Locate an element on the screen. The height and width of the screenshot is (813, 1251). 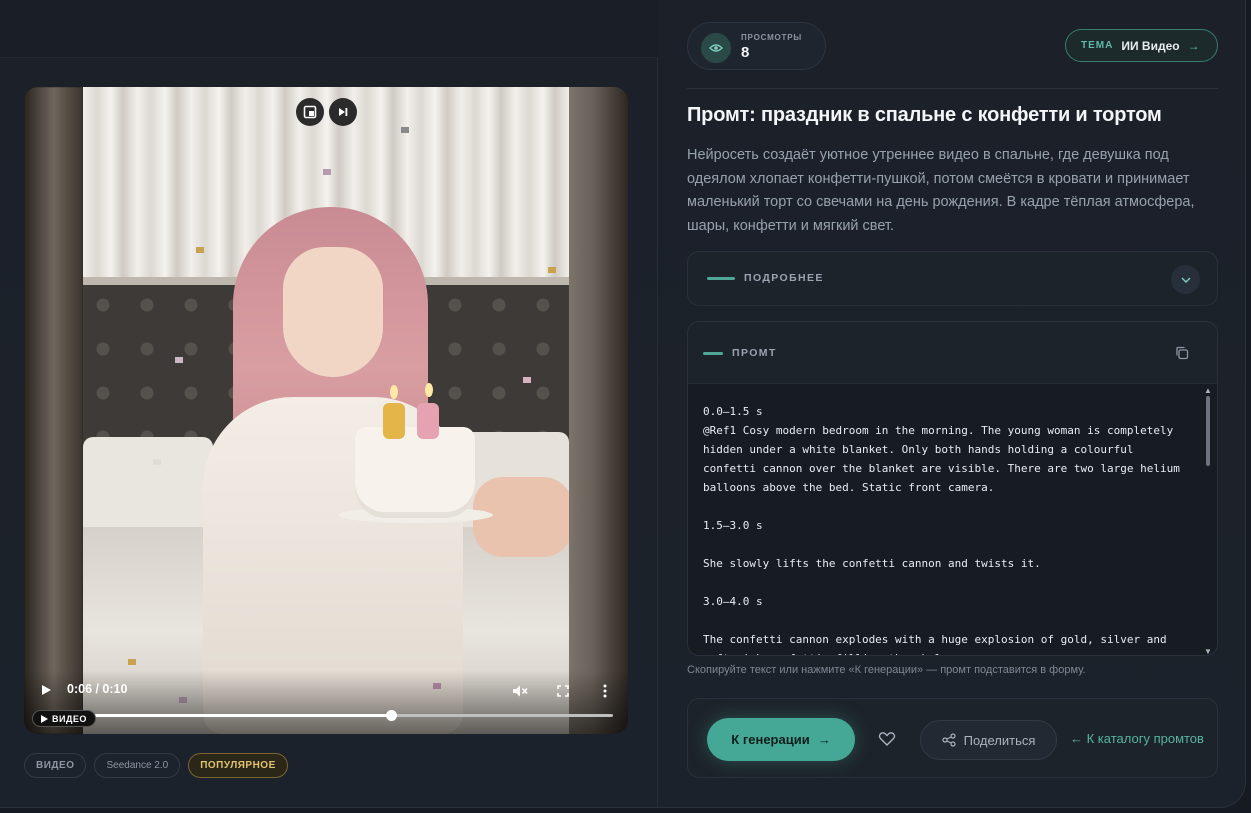
skip-forward-button is located at coordinates (343, 112).